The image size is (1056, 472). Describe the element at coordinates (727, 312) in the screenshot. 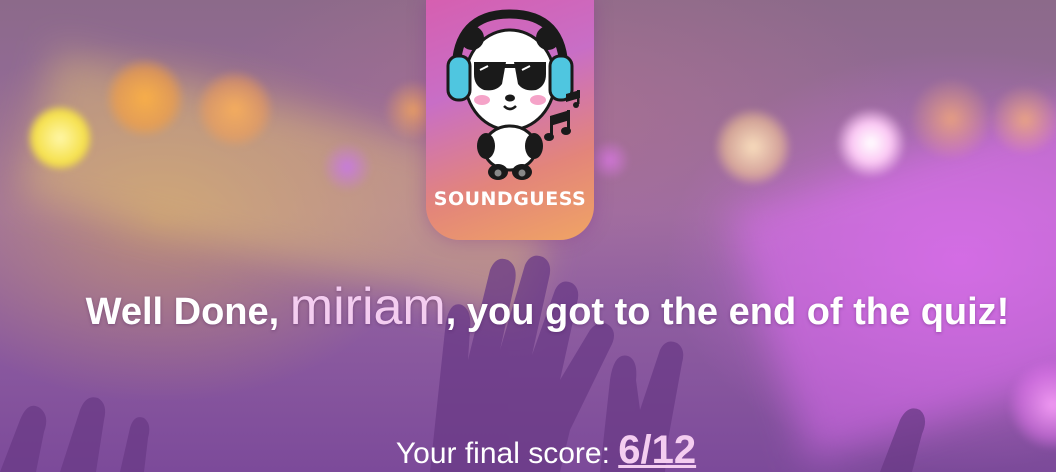

I see `greeting-suffix: , you got to the end of the quiz!` at that location.